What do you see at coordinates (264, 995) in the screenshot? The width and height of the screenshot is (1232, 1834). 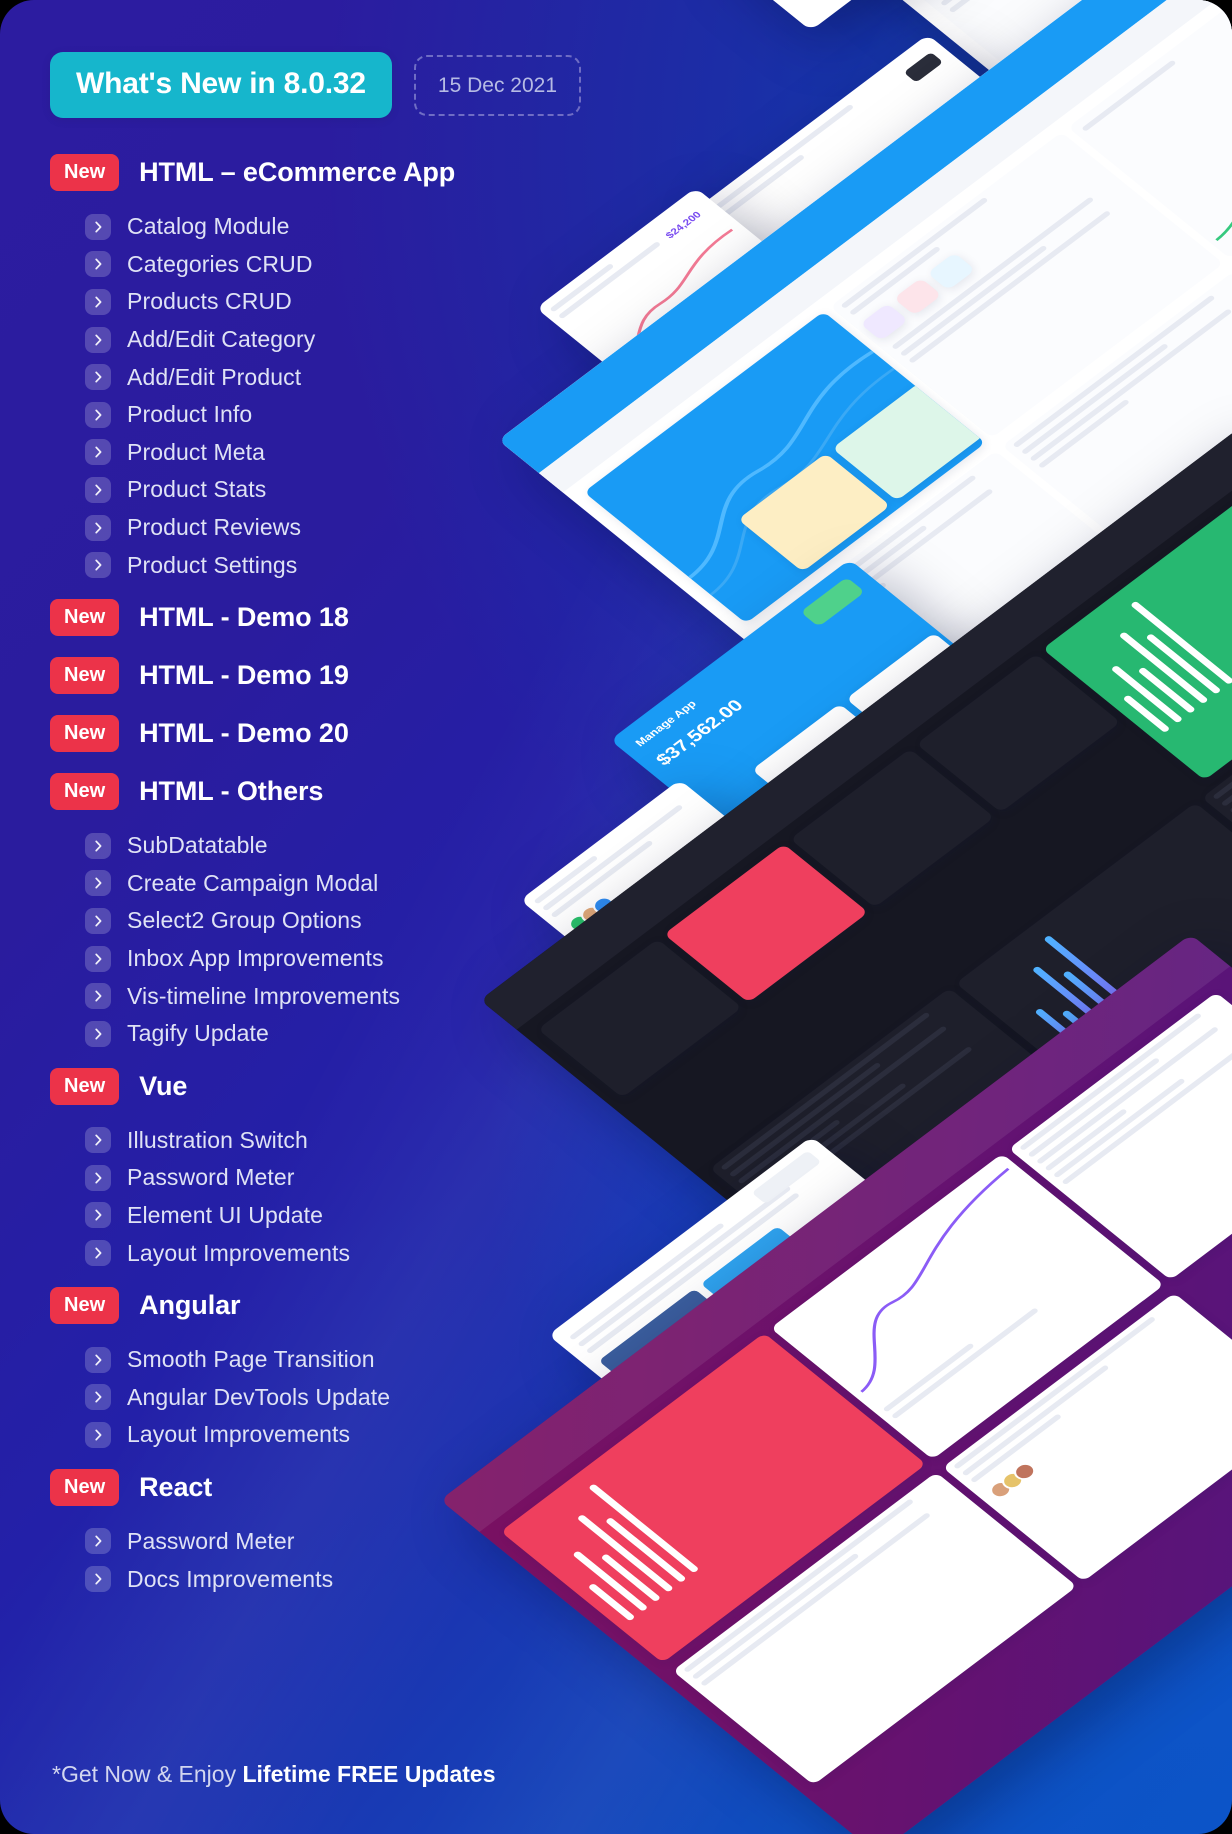 I see `sub-item-label: Vis-timeline Improvements` at bounding box center [264, 995].